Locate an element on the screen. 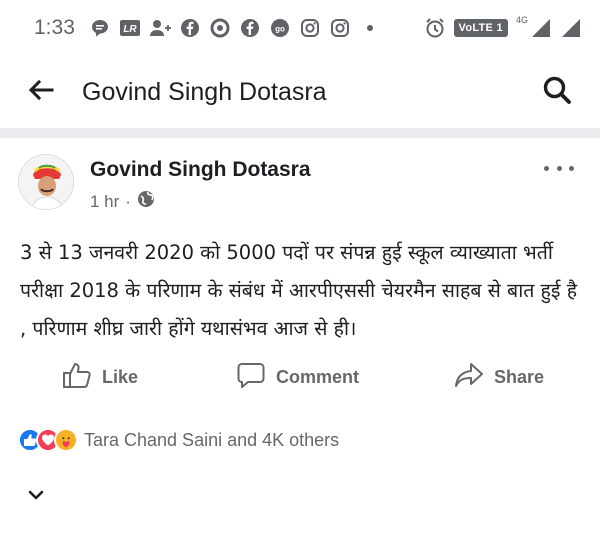 The image size is (600, 546). app-header: Govind Singh Dotasra is located at coordinates (300, 92).